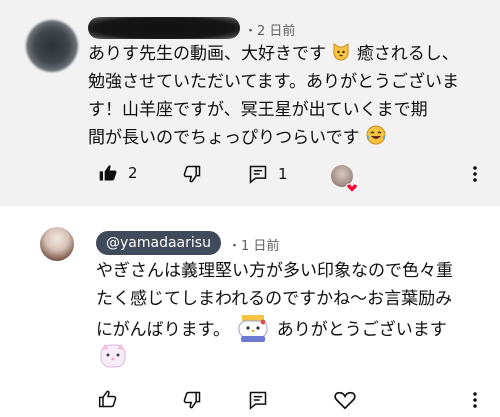  I want to click on reply-line-1: やぎさんは義理堅い方が多い印象なので色々重, so click(274, 271).